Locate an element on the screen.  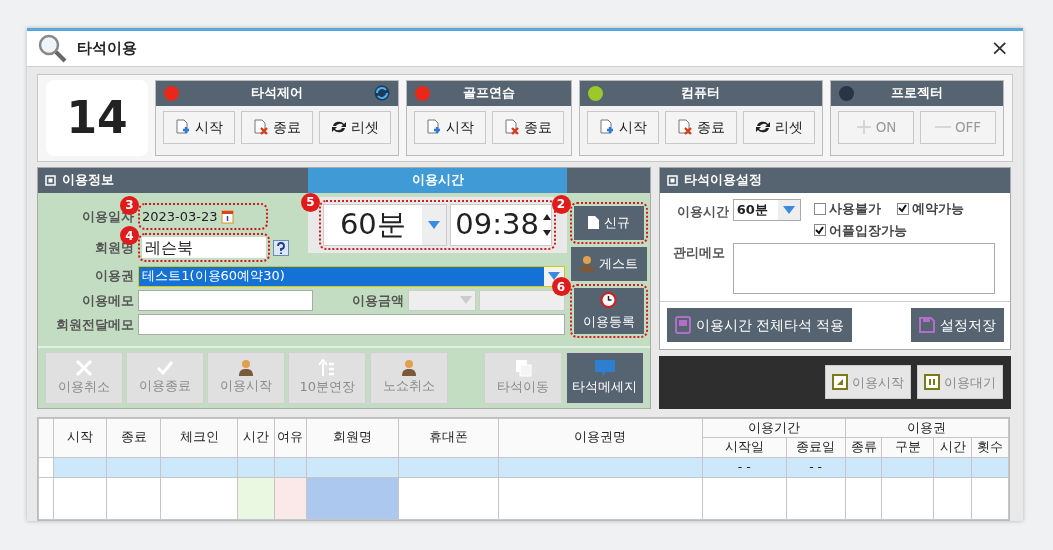
column-header: 시간 is located at coordinates (256, 438).